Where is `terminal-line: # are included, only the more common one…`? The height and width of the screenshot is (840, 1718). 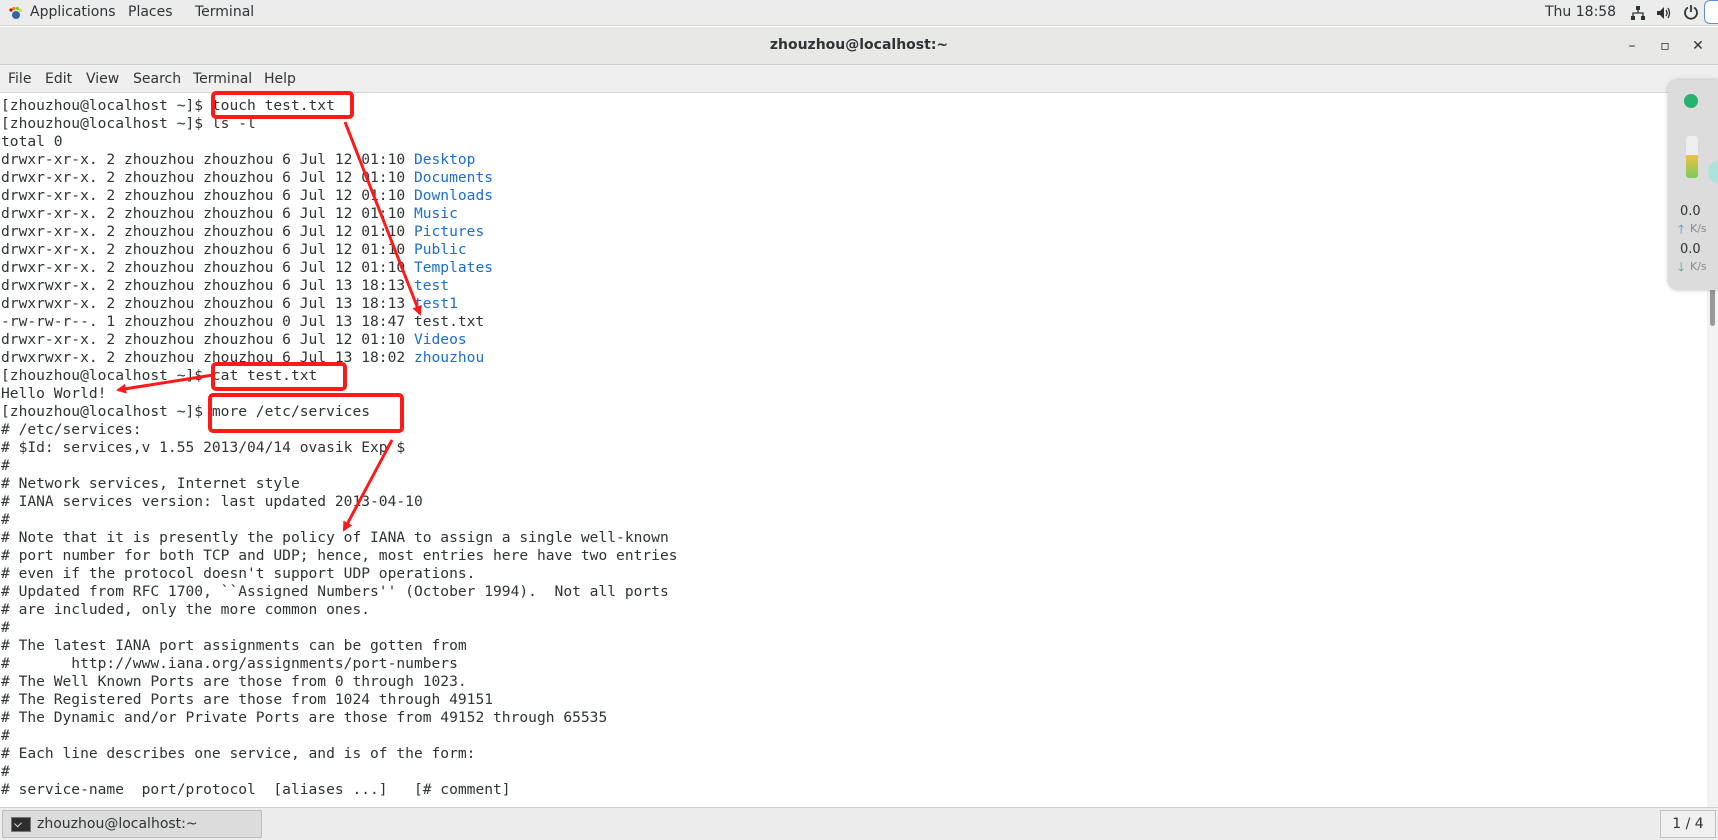 terminal-line: # are included, only the more common one… is located at coordinates (185, 610).